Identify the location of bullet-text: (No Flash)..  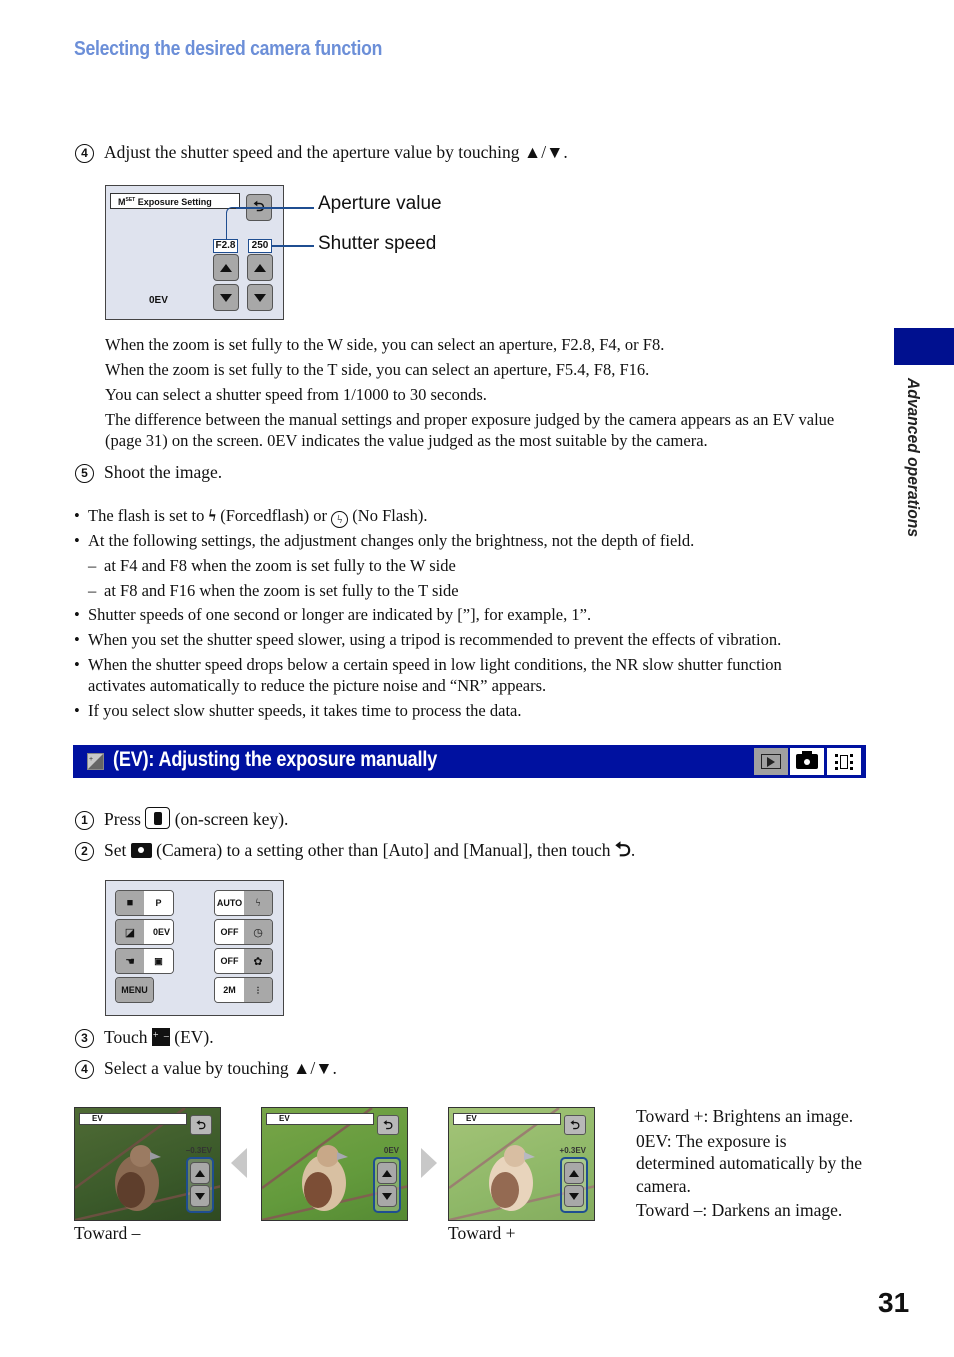
(390, 515).